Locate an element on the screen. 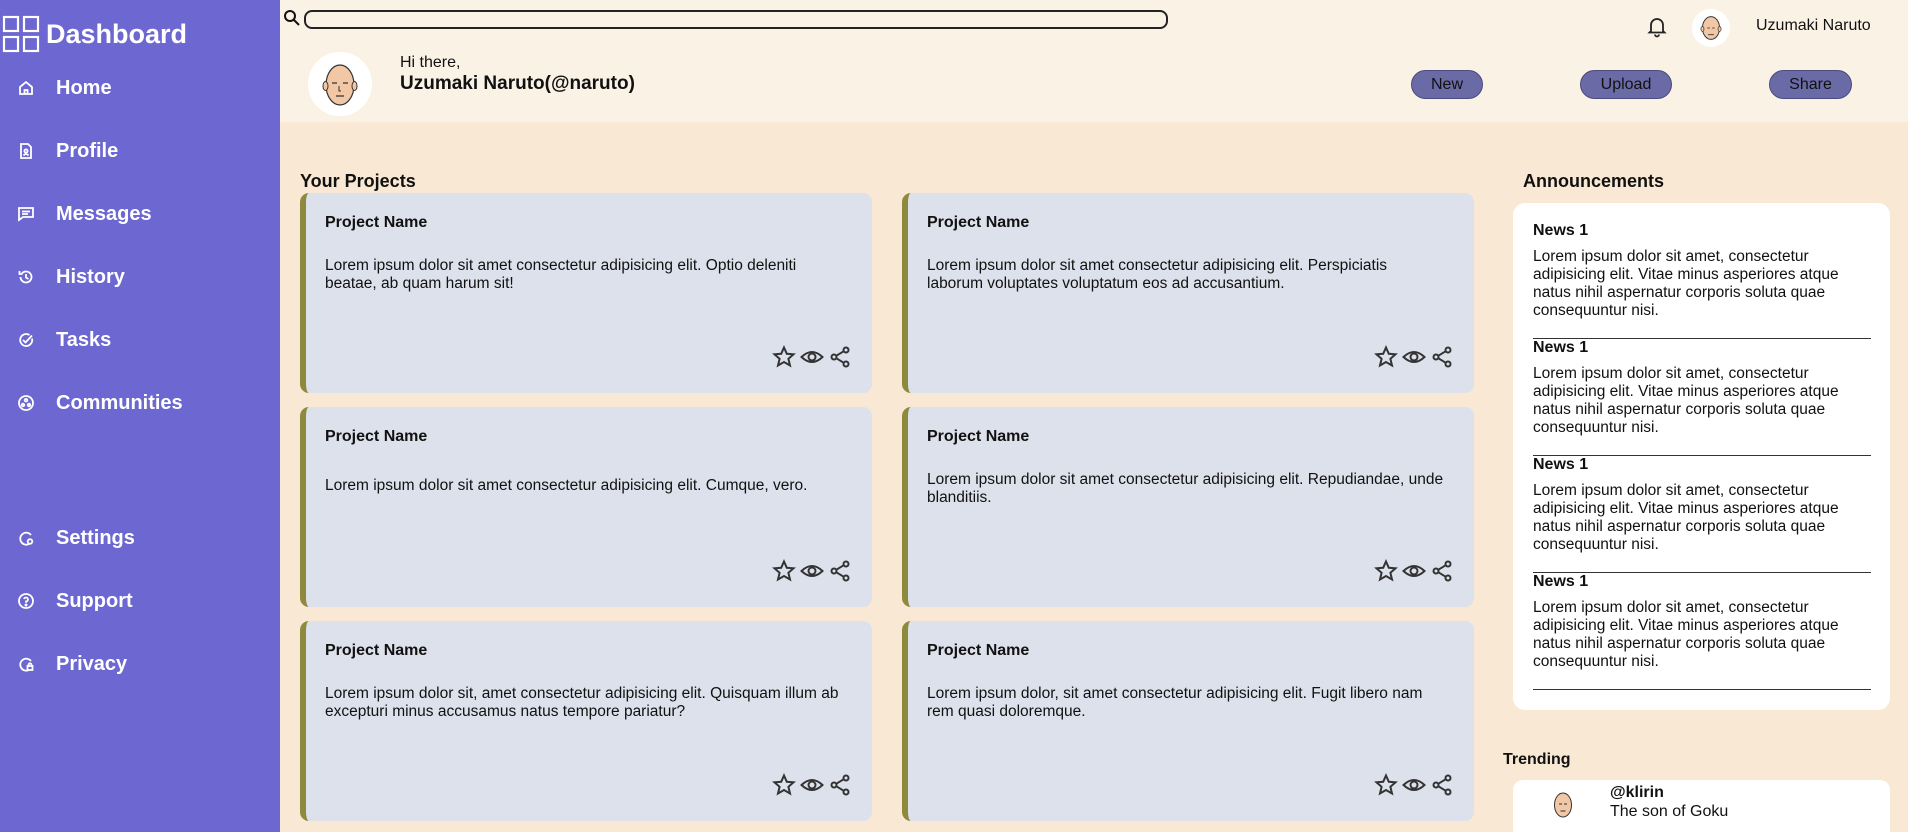  brand: Dashboard is located at coordinates (140, 34).